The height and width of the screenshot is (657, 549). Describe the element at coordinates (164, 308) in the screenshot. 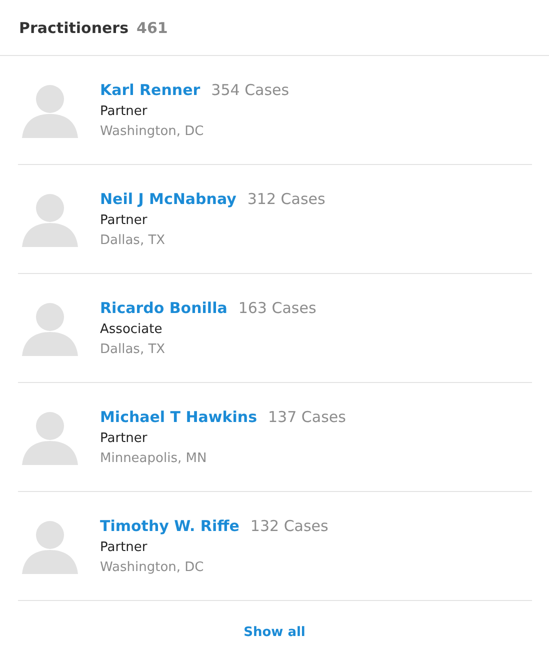

I see `practitioner-name: Ricardo Bonilla` at that location.